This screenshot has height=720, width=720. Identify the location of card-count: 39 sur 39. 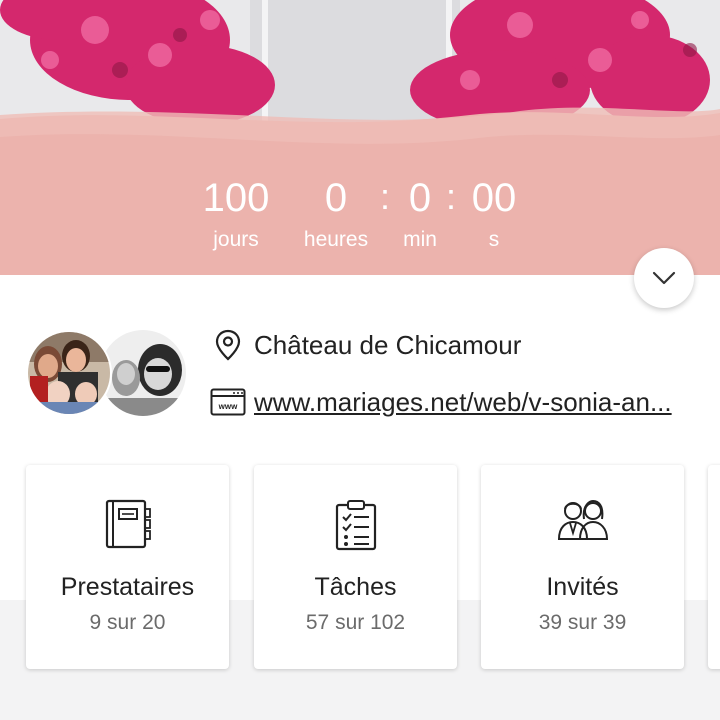
(582, 622).